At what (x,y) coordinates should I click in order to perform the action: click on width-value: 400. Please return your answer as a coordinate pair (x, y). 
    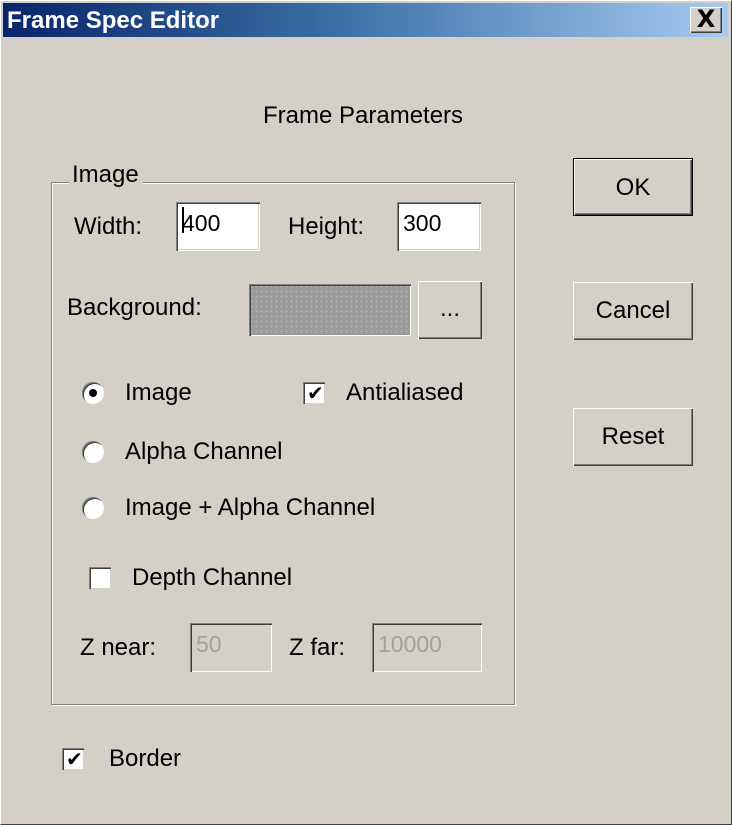
    Looking at the image, I should click on (201, 223).